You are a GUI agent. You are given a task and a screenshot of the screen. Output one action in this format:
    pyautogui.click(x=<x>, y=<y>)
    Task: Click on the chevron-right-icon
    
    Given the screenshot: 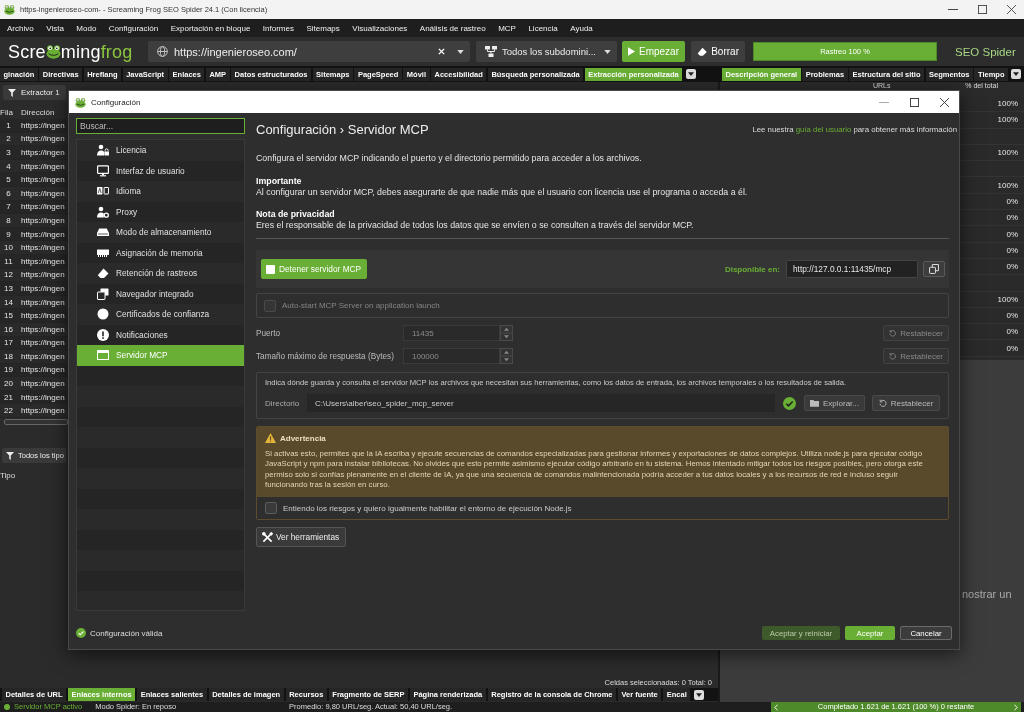 What is the action you would take?
    pyautogui.click(x=1016, y=707)
    